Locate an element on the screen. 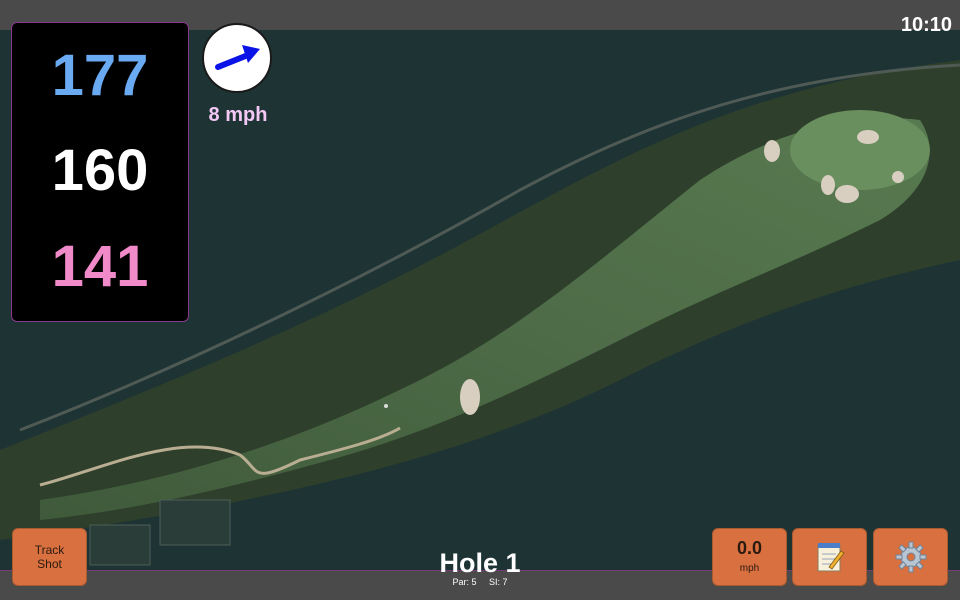 This screenshot has height=600, width=960. hole-meta: Par: 5 SI: 7 is located at coordinates (480, 582).